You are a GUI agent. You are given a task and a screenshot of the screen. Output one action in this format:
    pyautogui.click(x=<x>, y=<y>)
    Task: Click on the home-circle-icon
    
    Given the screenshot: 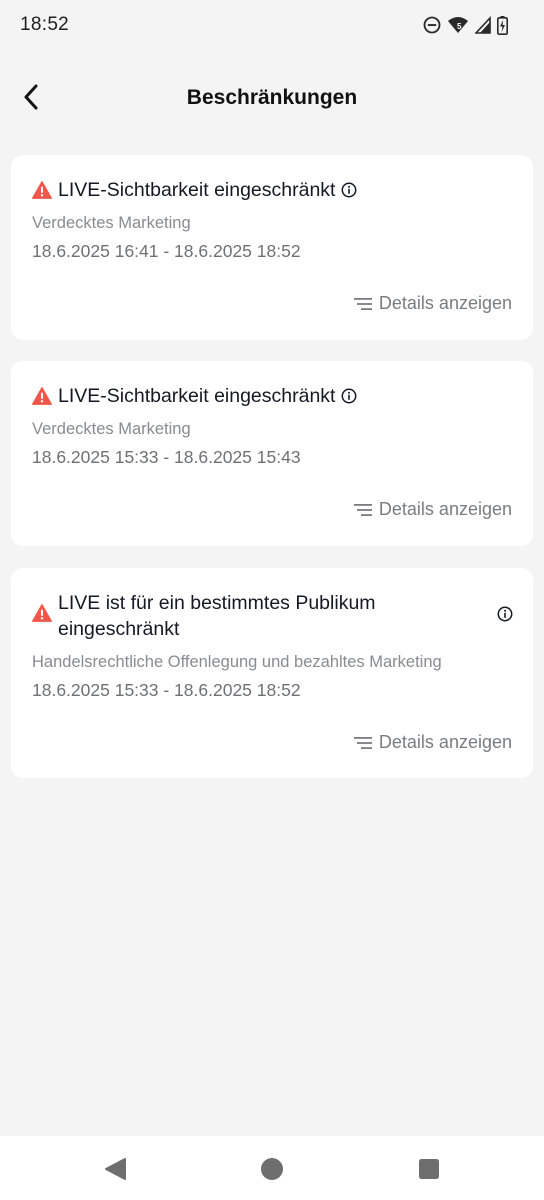 What is the action you would take?
    pyautogui.click(x=272, y=1169)
    